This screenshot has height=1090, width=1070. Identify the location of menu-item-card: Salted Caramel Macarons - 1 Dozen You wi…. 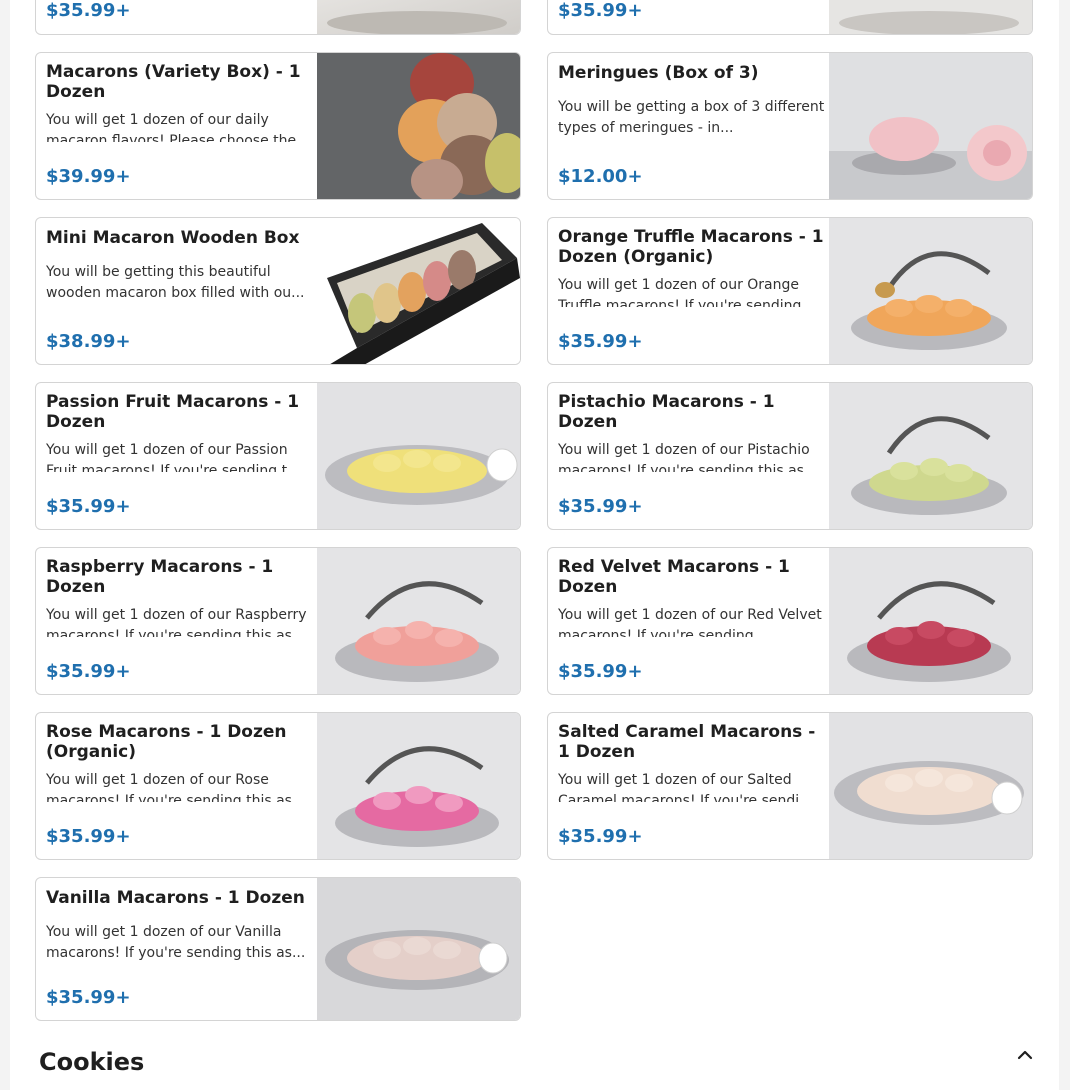
(790, 786).